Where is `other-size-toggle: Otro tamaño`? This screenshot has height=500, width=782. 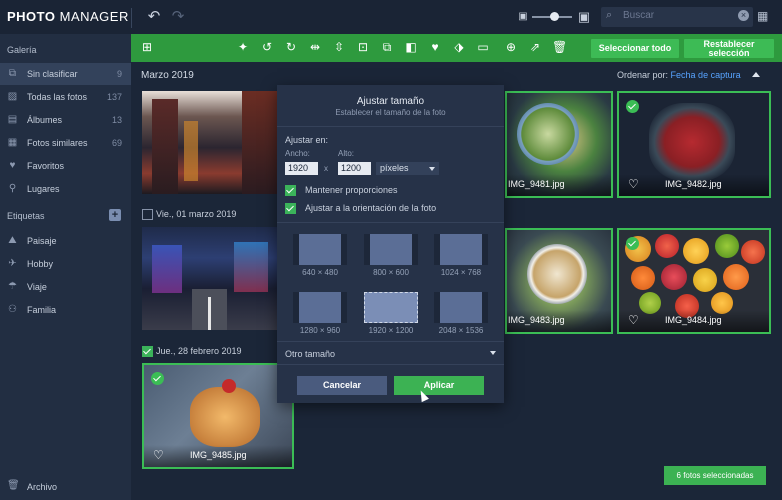 other-size-toggle: Otro tamaño is located at coordinates (310, 354).